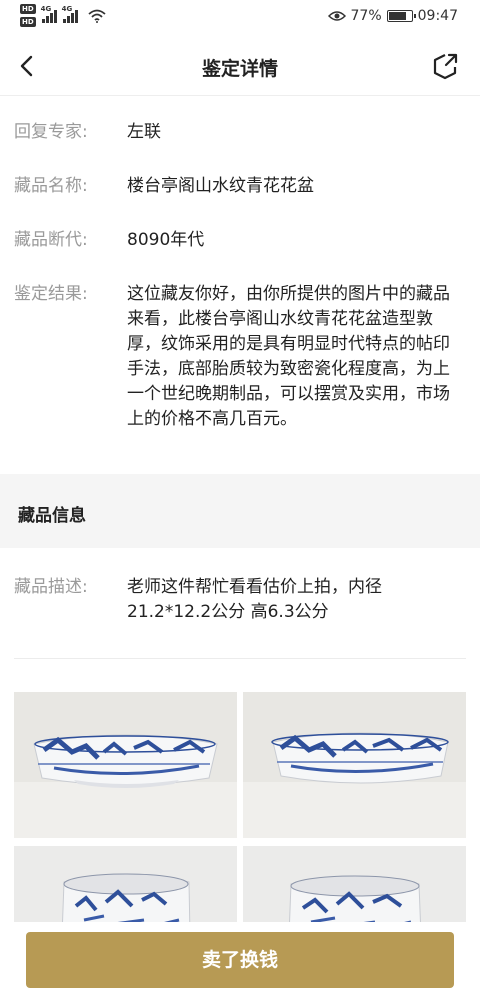 Image resolution: width=480 pixels, height=996 pixels. Describe the element at coordinates (336, 16) in the screenshot. I see `eye-comfort-icon` at that location.